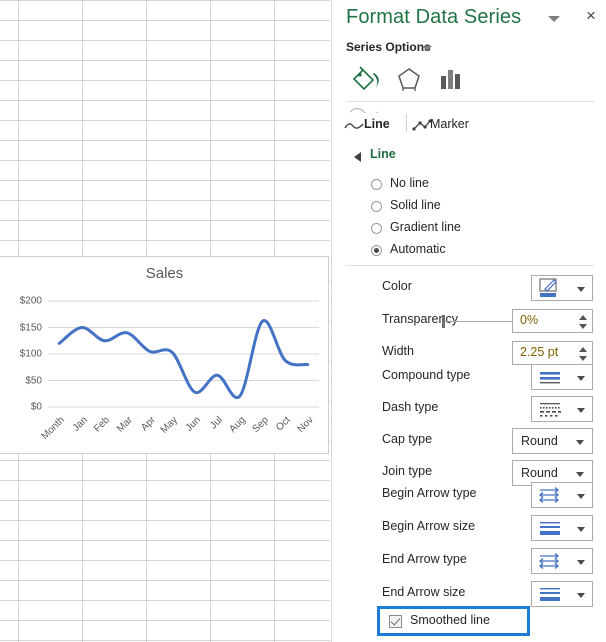 This screenshot has height=642, width=606. Describe the element at coordinates (469, 156) in the screenshot. I see `line-section-header: Line` at that location.